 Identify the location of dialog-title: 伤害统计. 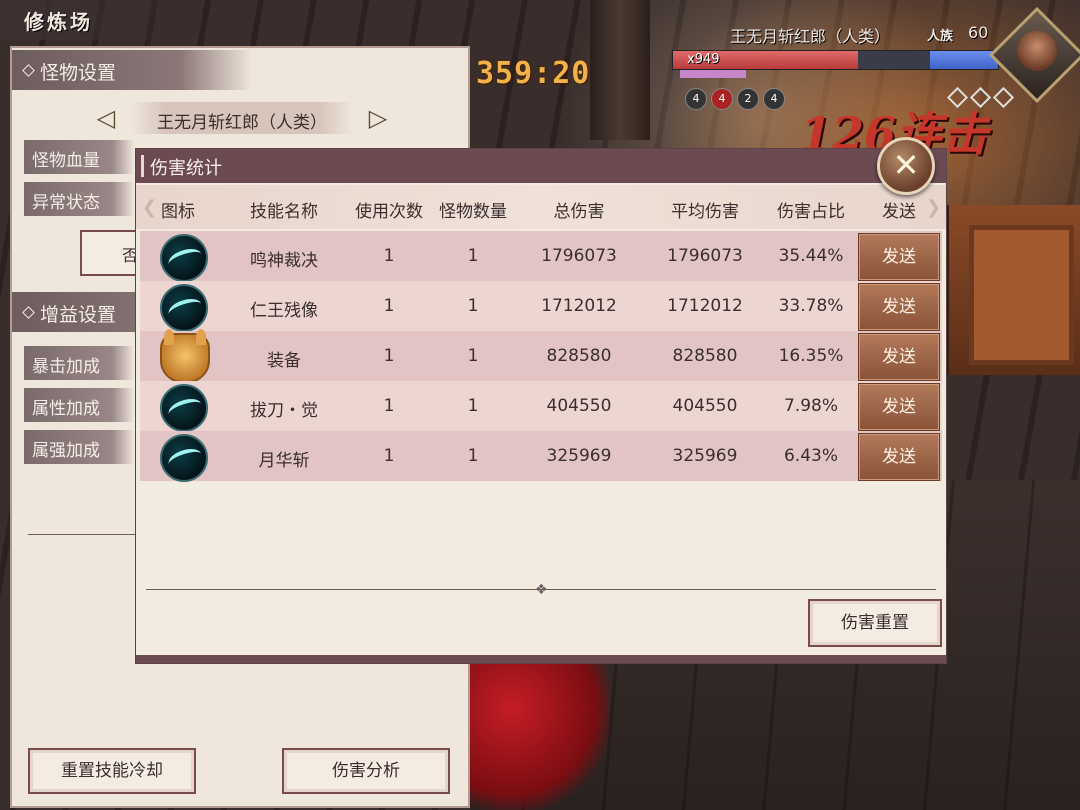
(186, 168).